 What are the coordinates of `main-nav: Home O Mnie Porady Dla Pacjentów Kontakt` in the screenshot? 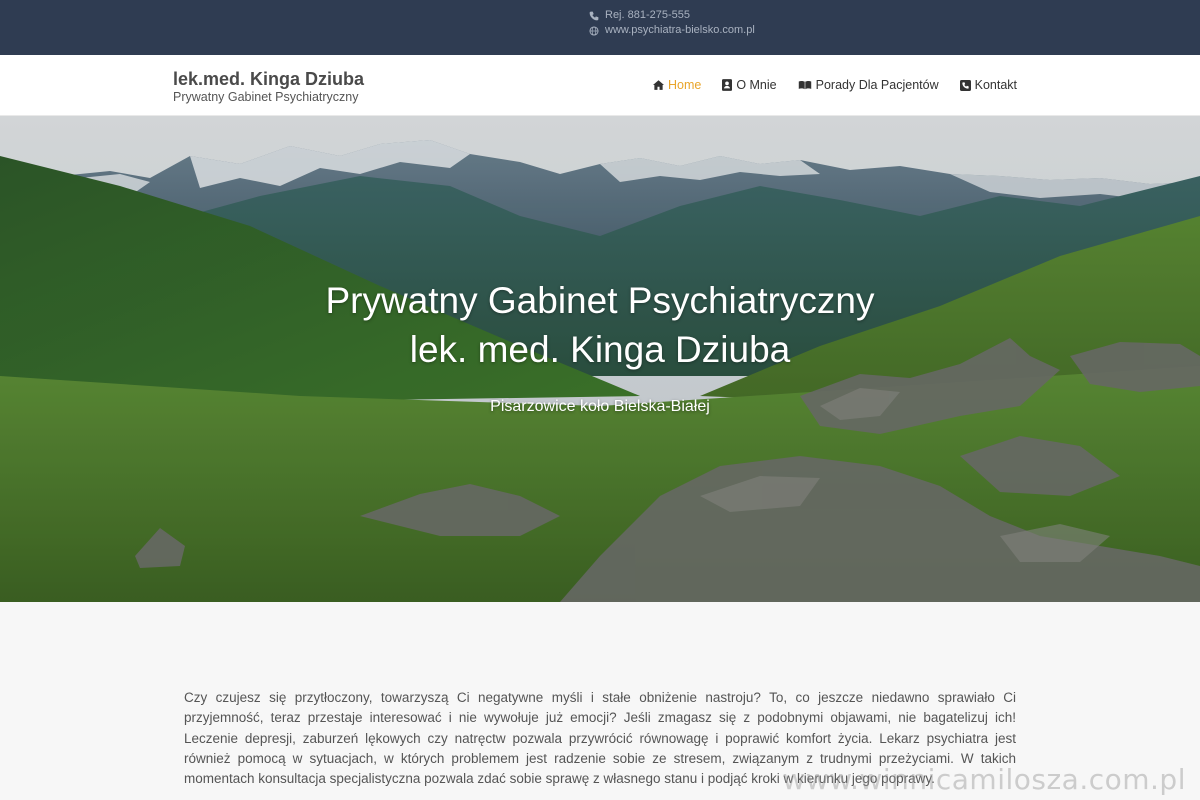 It's located at (834, 85).